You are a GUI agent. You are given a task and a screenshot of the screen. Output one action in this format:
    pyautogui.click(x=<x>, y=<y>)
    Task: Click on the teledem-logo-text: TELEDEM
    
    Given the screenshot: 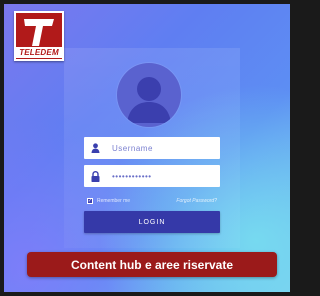 What is the action you would take?
    pyautogui.click(x=39, y=52)
    